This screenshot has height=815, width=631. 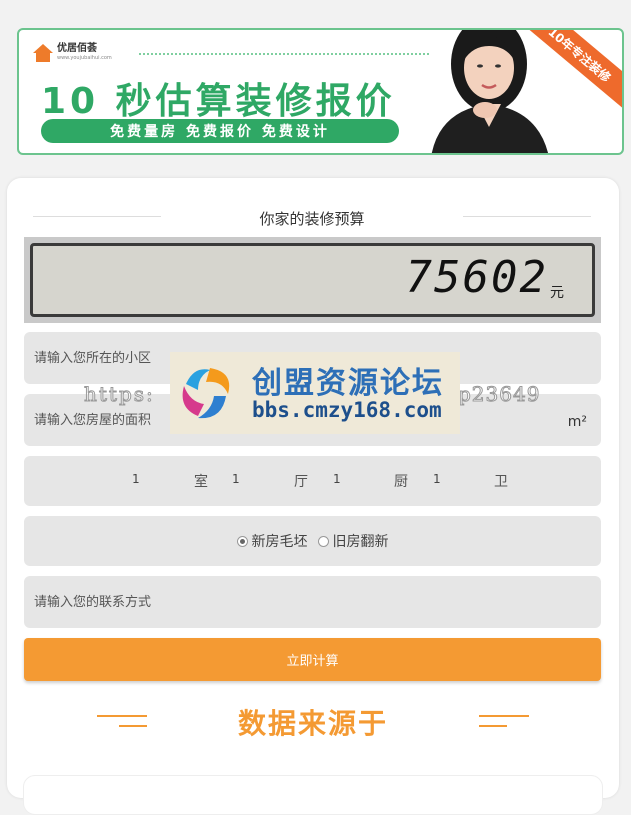 What do you see at coordinates (476, 277) in the screenshot?
I see `budget-amount: 75602` at bounding box center [476, 277].